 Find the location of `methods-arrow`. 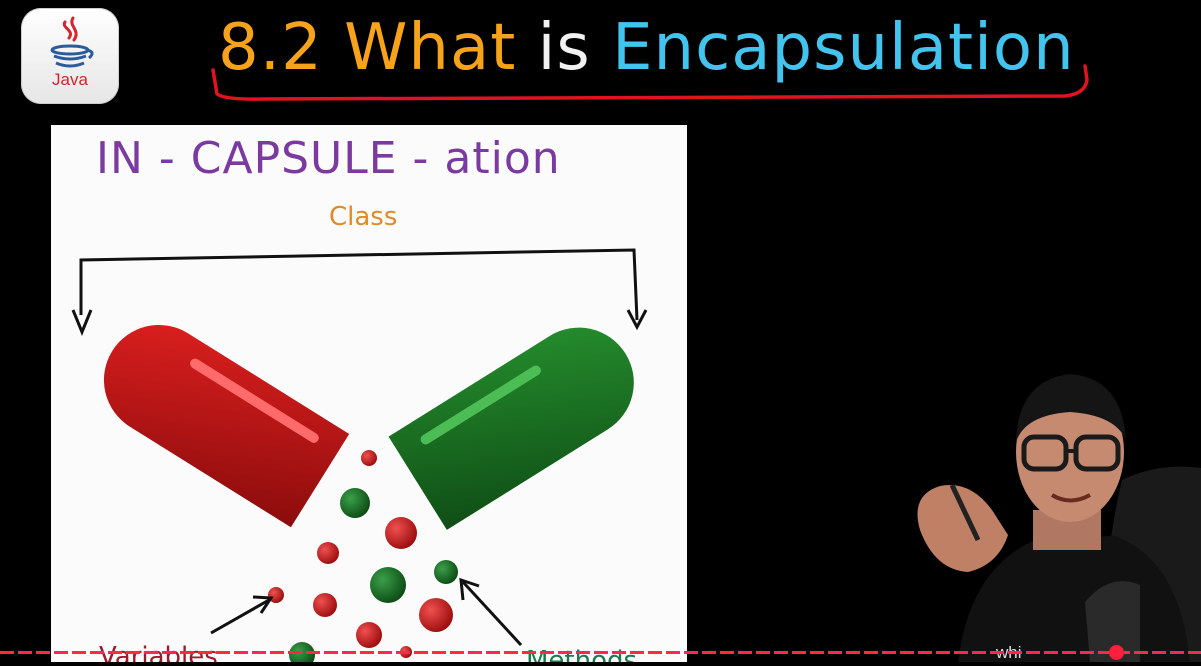

methods-arrow is located at coordinates (491, 612).